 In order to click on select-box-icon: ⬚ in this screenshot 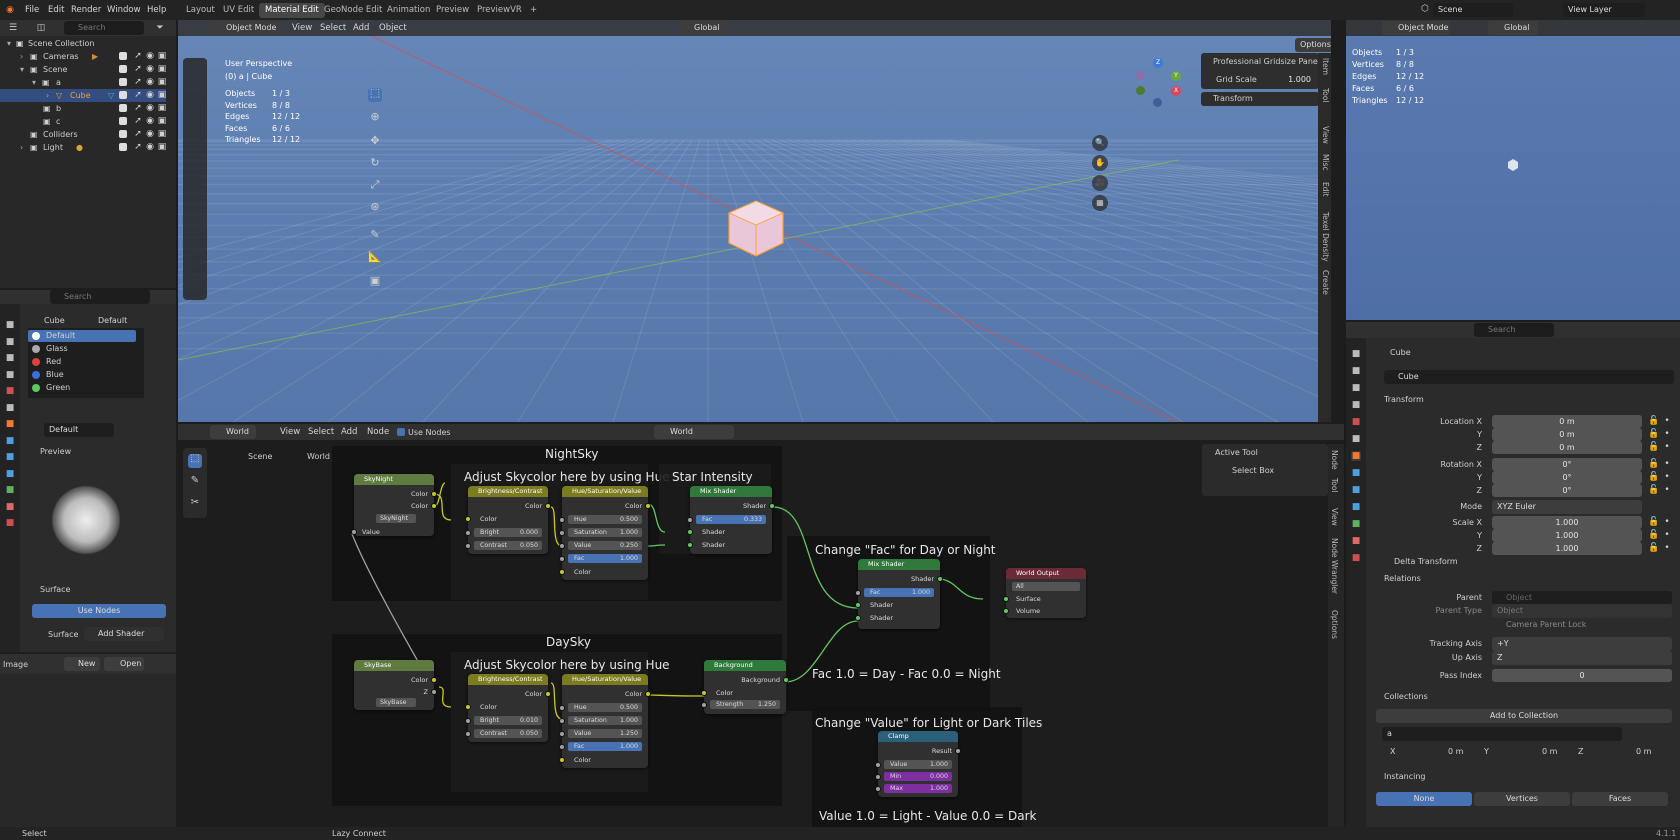, I will do `click(375, 94)`.